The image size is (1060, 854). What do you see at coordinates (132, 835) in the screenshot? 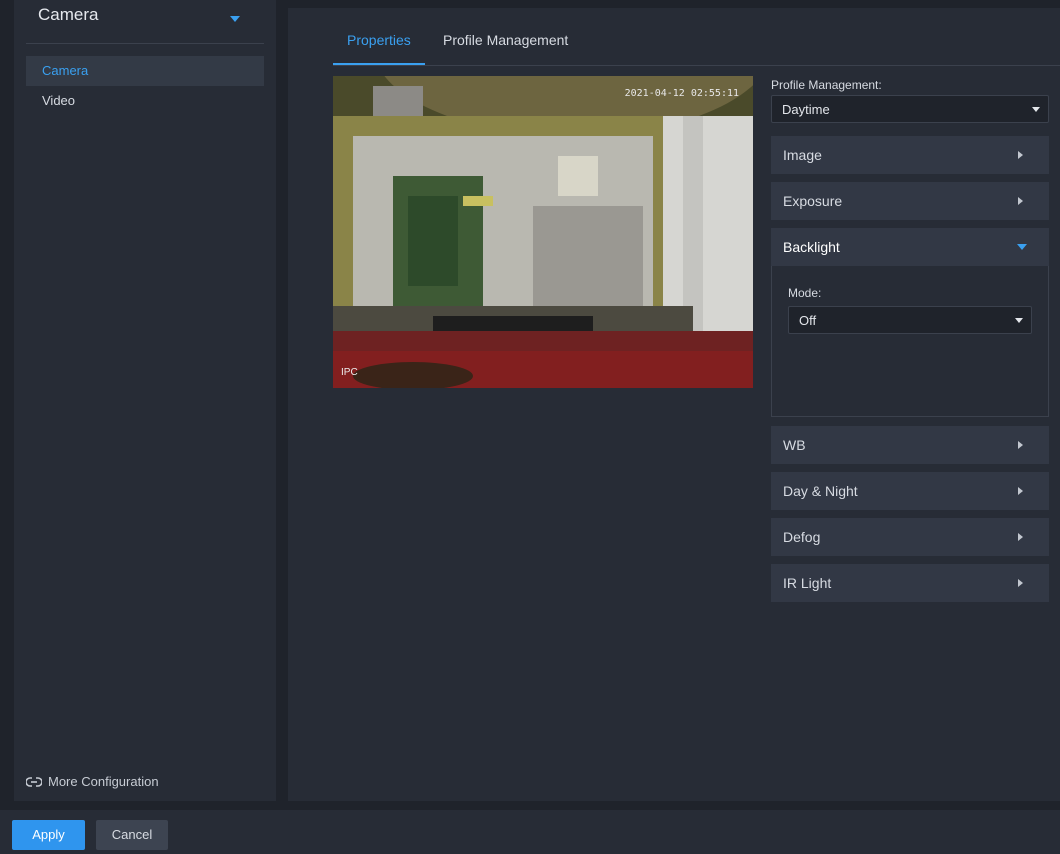
I see `cancel-button: Cancel` at bounding box center [132, 835].